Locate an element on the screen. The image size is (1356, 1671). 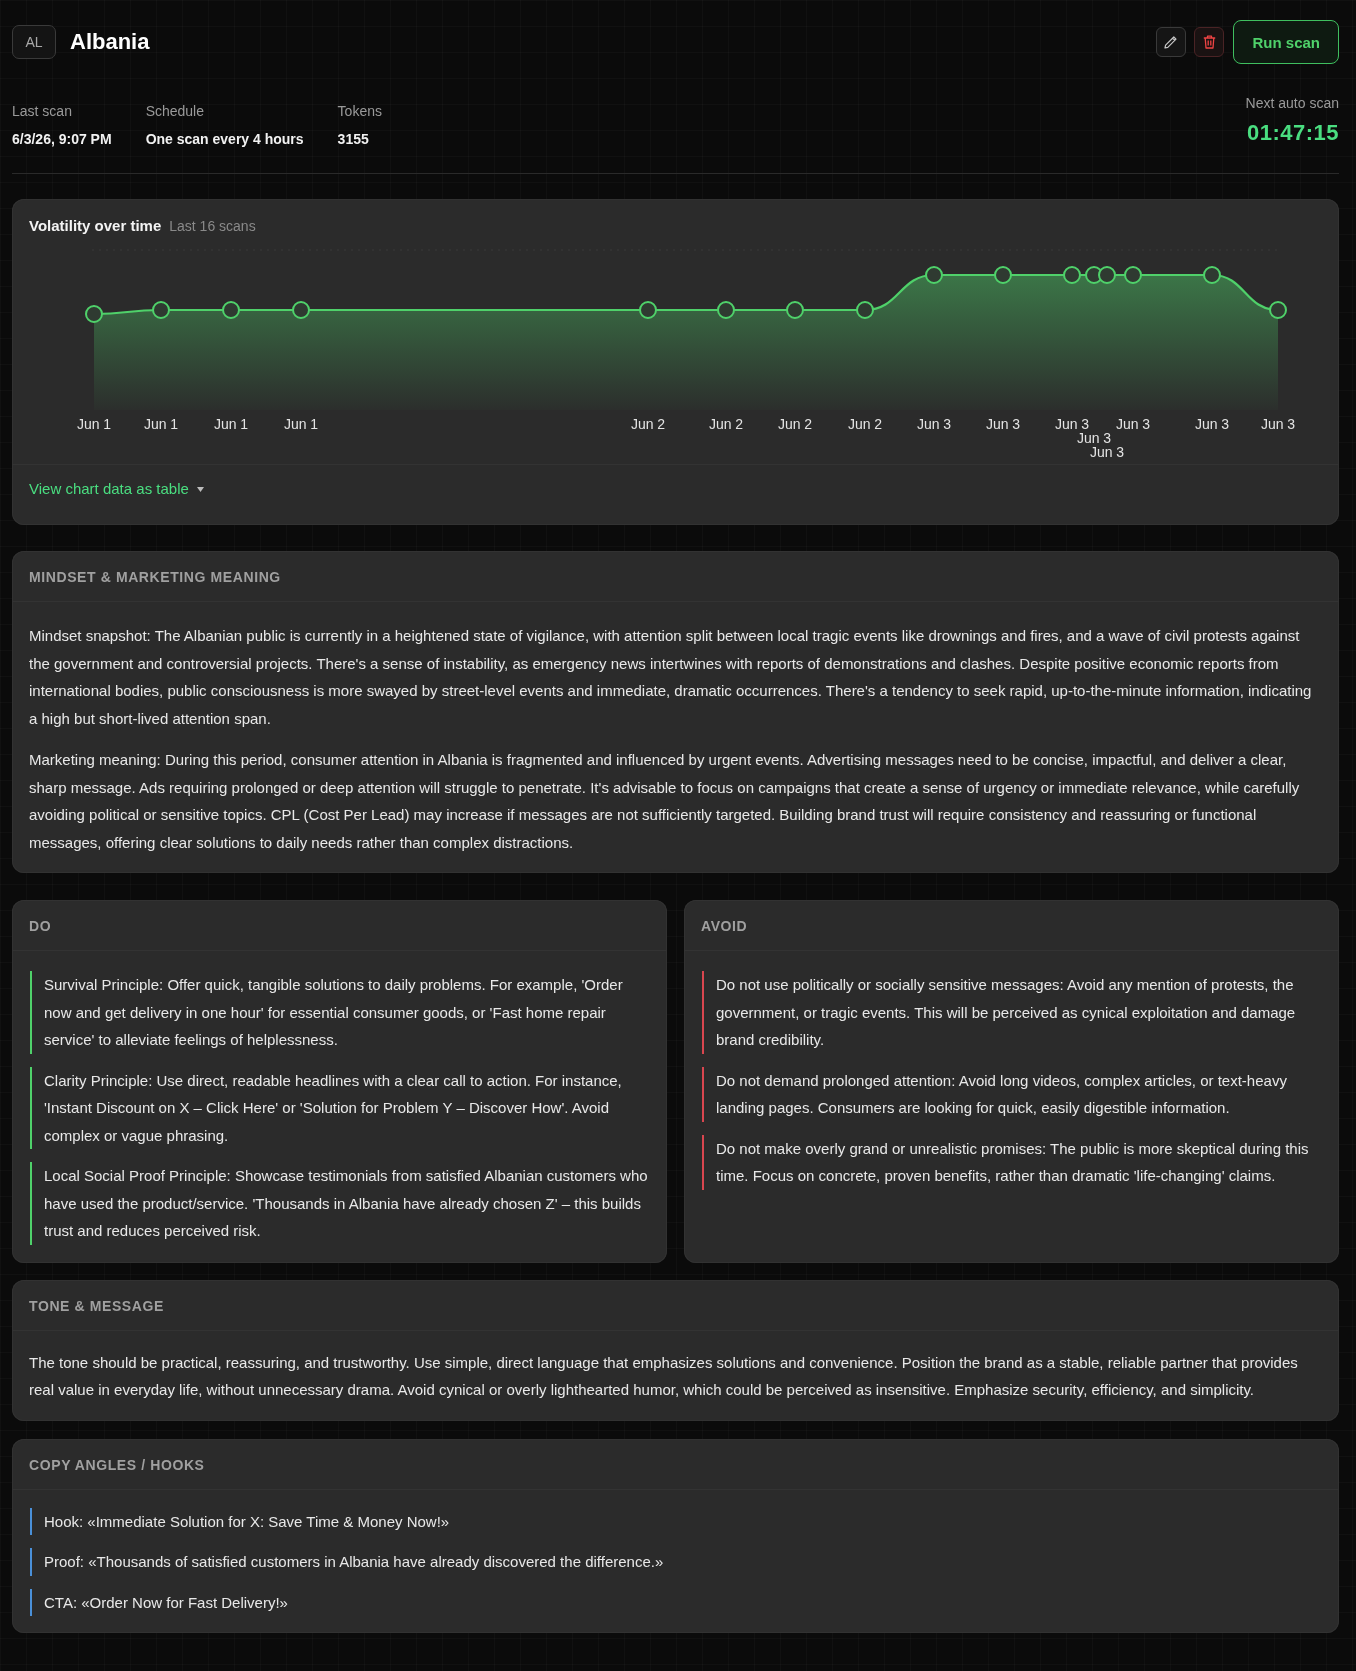
avoid-item: Do not demand prolonged attention: Avoid long videos, complex articles, or text-heavy landing pages. Consumers are looking for quick, easily digestible information. is located at coordinates (1011, 1094).